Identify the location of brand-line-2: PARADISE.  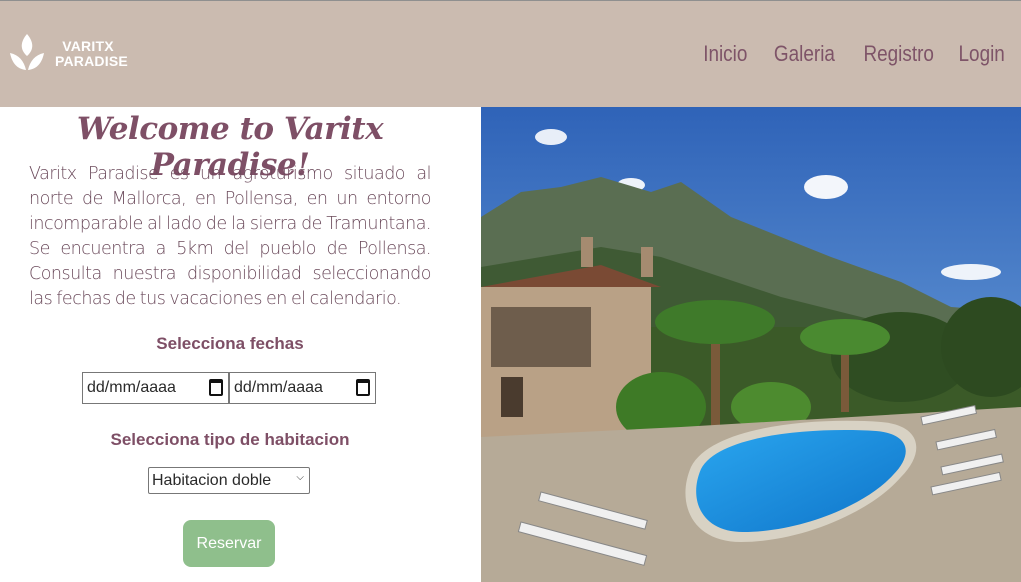
(91, 61).